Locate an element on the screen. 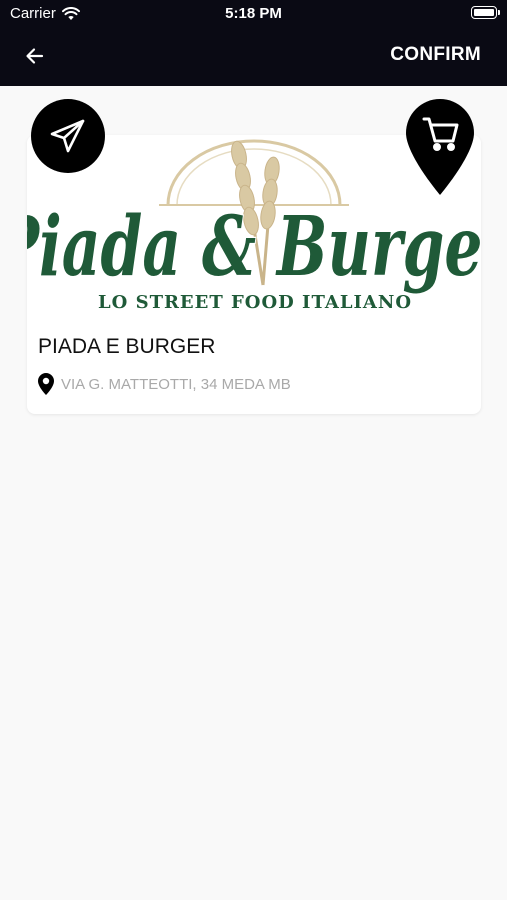 The height and width of the screenshot is (900, 507). paper-plane-icon is located at coordinates (67, 136).